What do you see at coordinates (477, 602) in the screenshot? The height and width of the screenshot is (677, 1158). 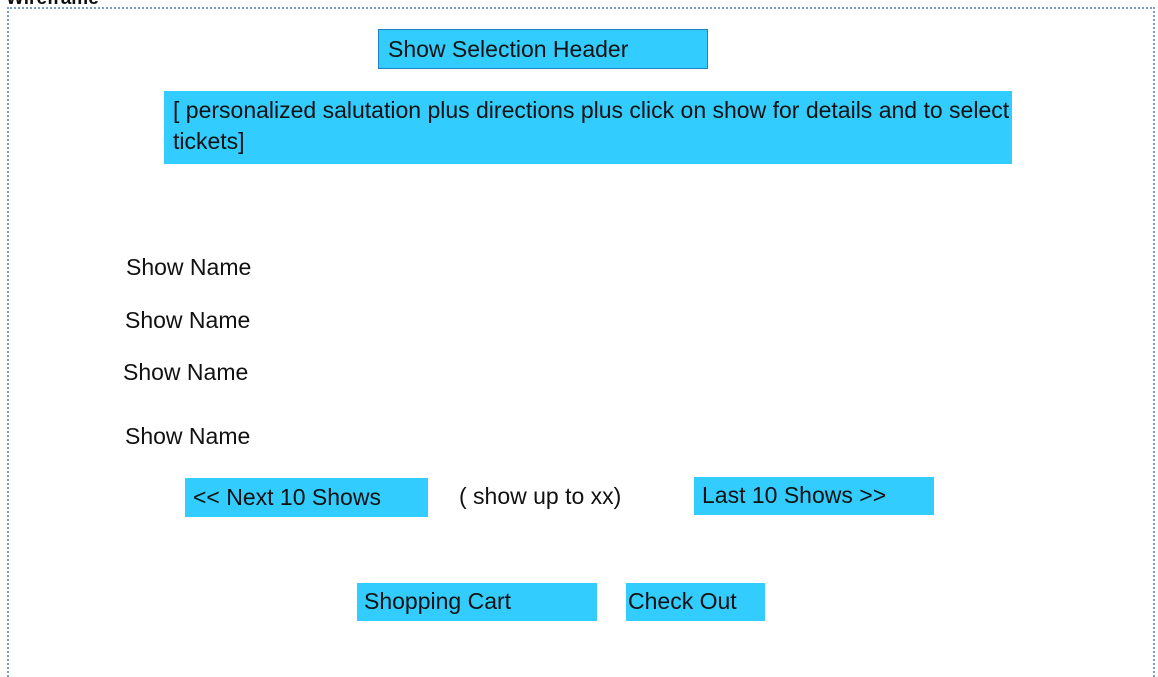 I see `shopping-cart-button: Shopping Cart` at bounding box center [477, 602].